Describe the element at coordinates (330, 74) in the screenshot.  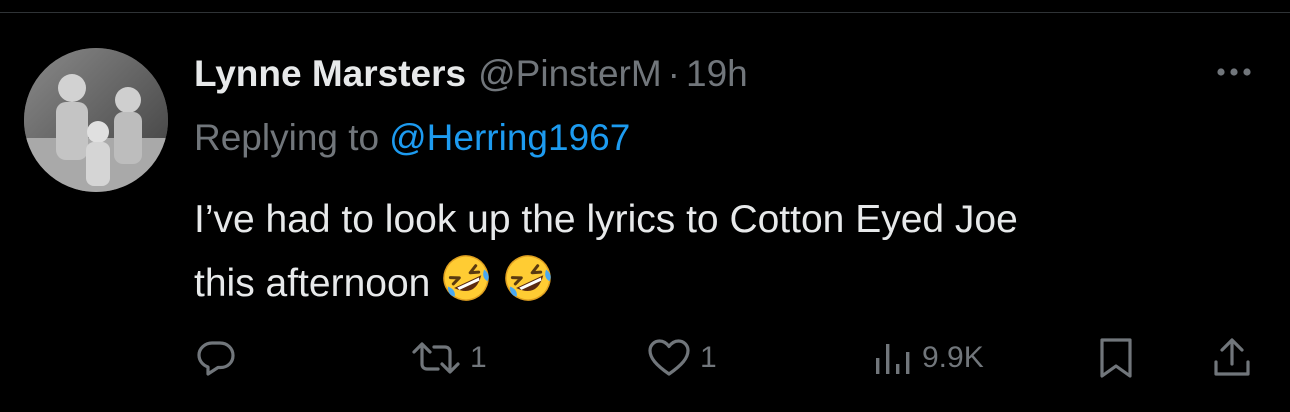
I see `author-display-name: Lynne Marsters` at that location.